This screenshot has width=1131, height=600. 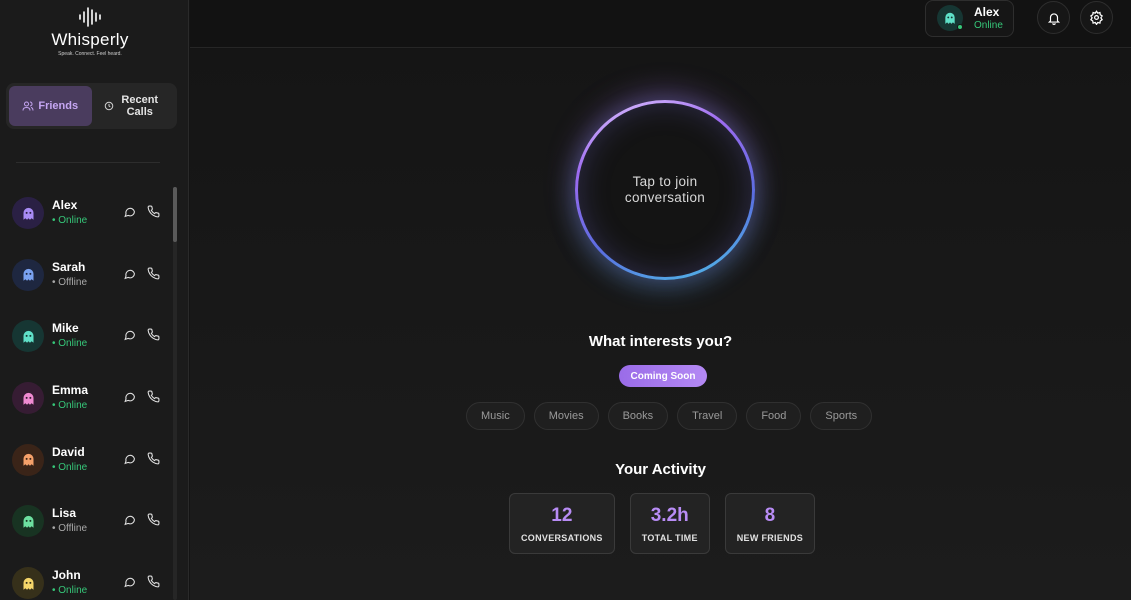 What do you see at coordinates (660, 341) in the screenshot?
I see `interests-title: What interests you?` at bounding box center [660, 341].